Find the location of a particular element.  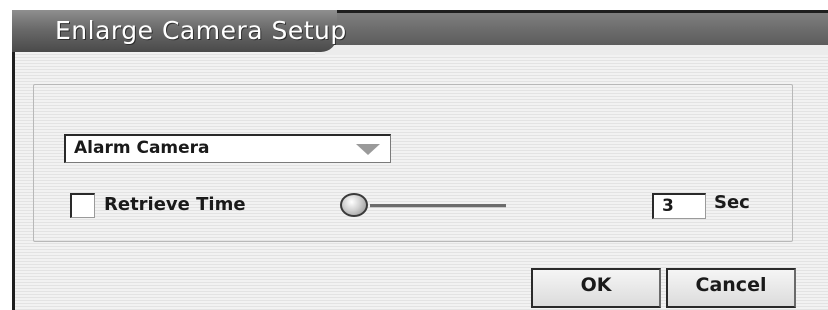

title-bar-extension is located at coordinates (571, 34).